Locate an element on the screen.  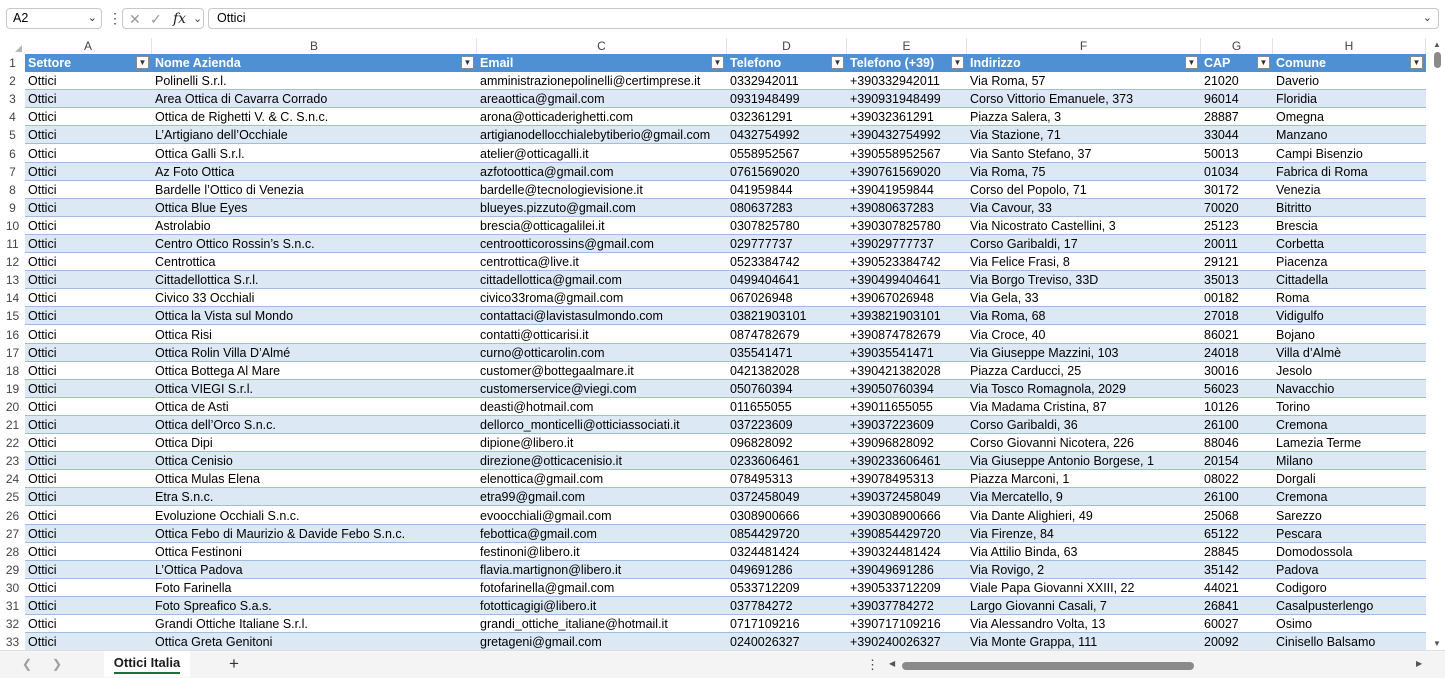
table-cell: 96014 is located at coordinates (1237, 98).